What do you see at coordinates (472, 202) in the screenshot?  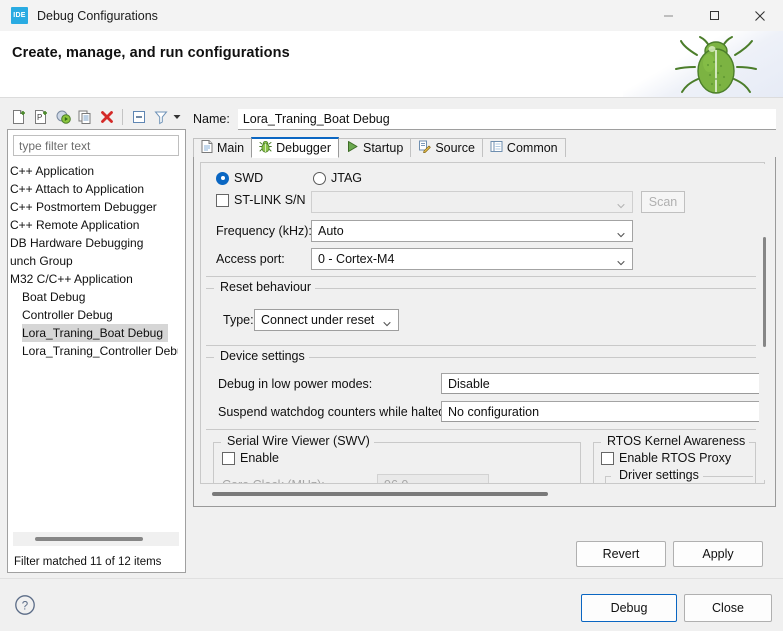 I see `stlink-serial-combo` at bounding box center [472, 202].